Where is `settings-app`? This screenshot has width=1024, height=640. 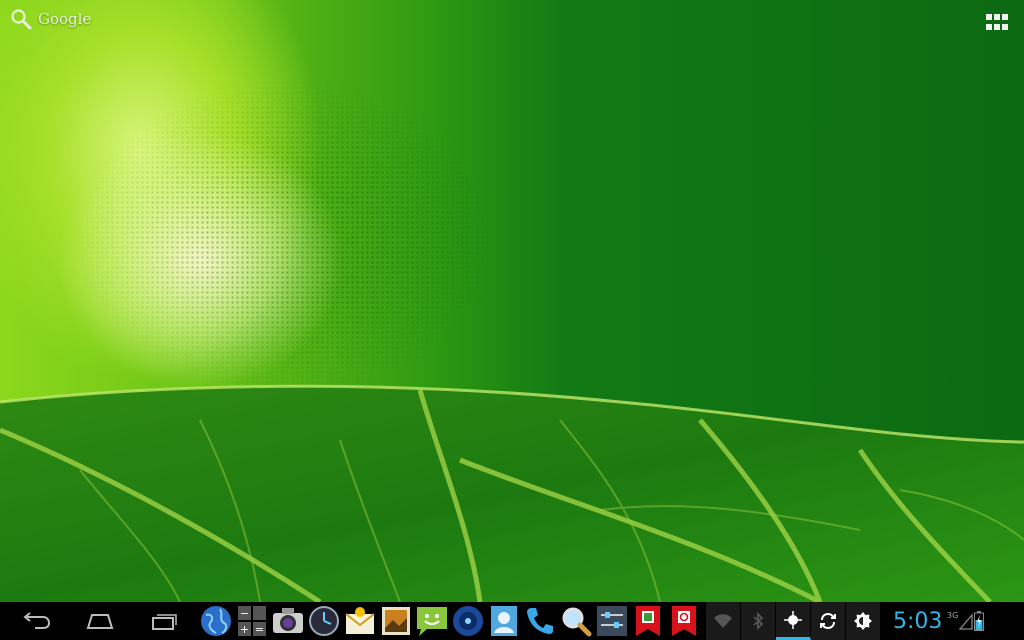
settings-app is located at coordinates (612, 621).